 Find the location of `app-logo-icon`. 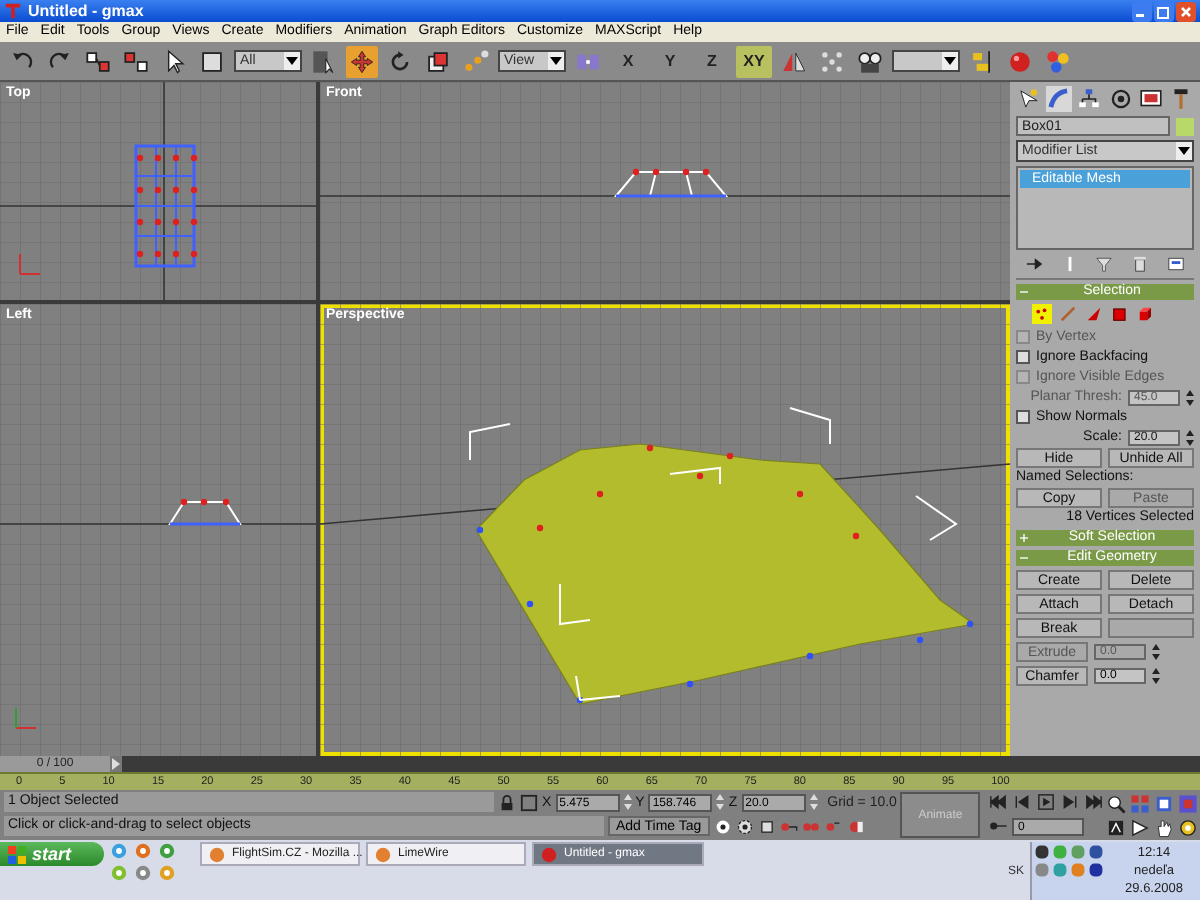

app-logo-icon is located at coordinates (13, 11).